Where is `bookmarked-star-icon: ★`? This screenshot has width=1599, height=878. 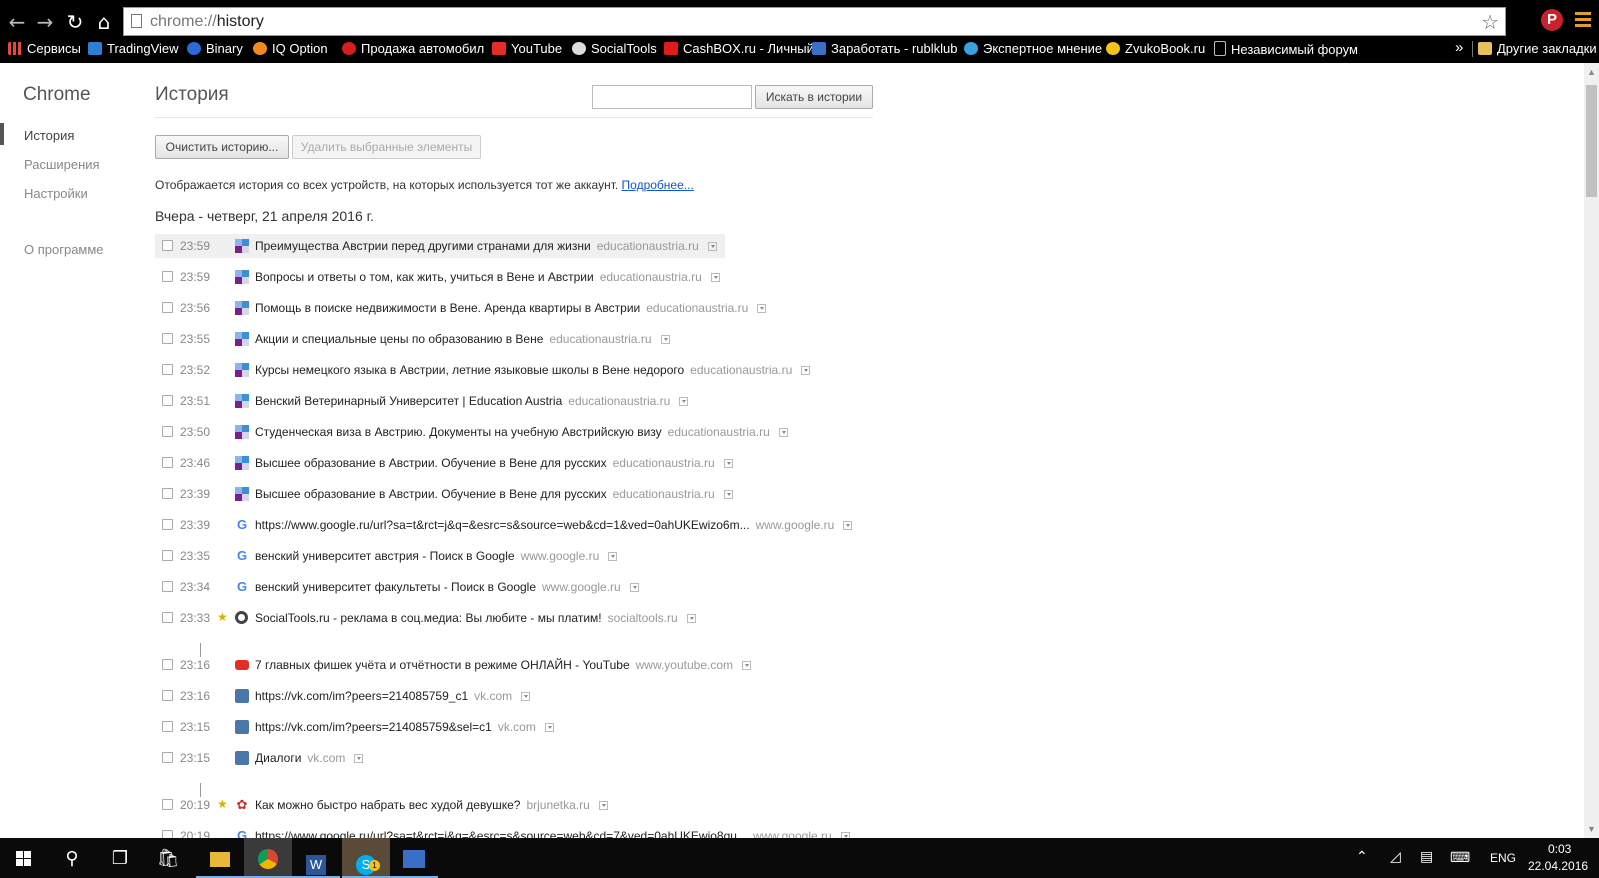
bookmarked-star-icon: ★ is located at coordinates (222, 617).